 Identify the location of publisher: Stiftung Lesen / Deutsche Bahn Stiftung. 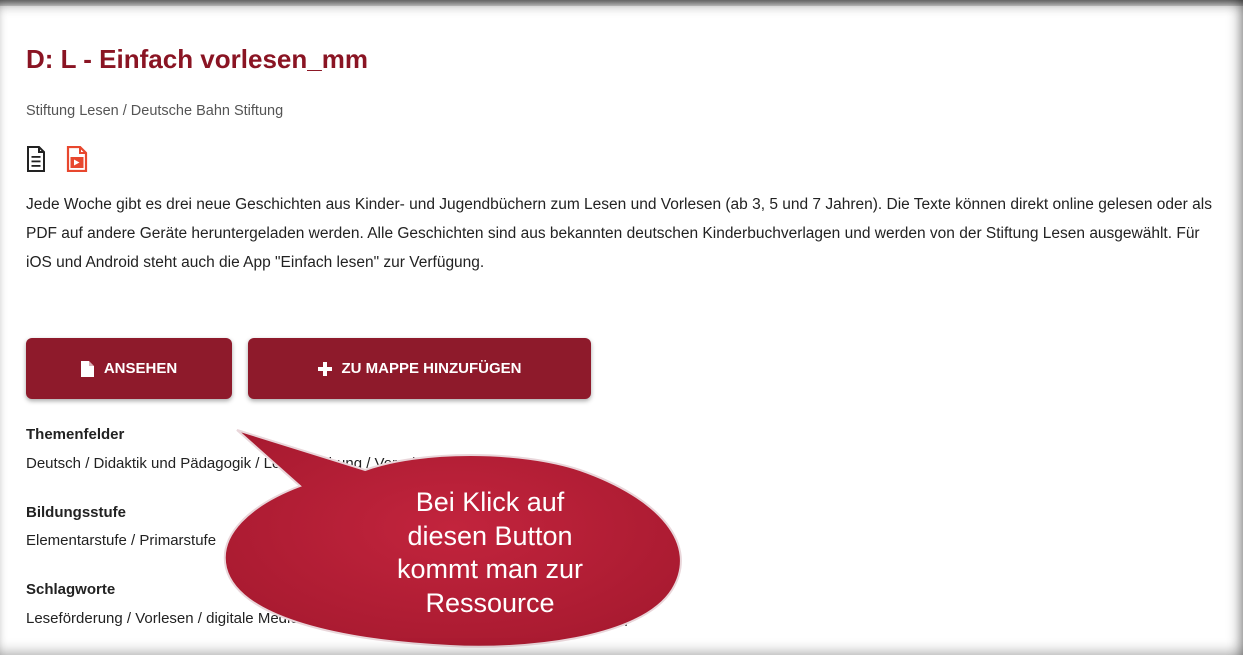
(155, 111).